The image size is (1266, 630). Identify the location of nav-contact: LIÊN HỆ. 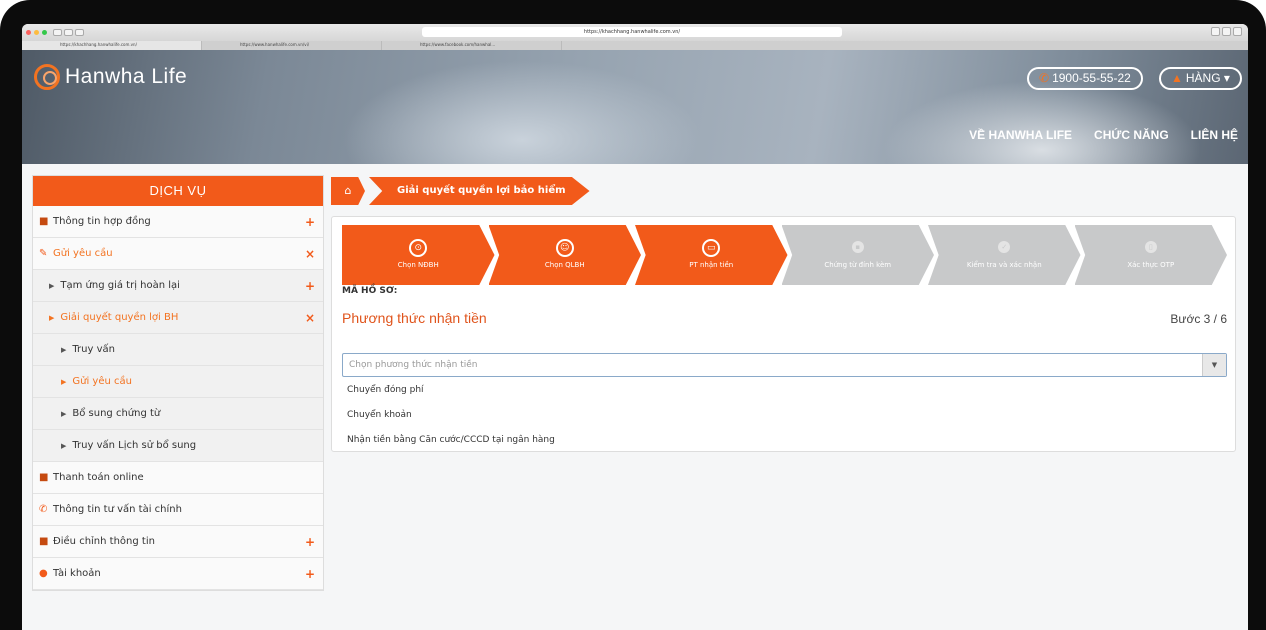
(1214, 135).